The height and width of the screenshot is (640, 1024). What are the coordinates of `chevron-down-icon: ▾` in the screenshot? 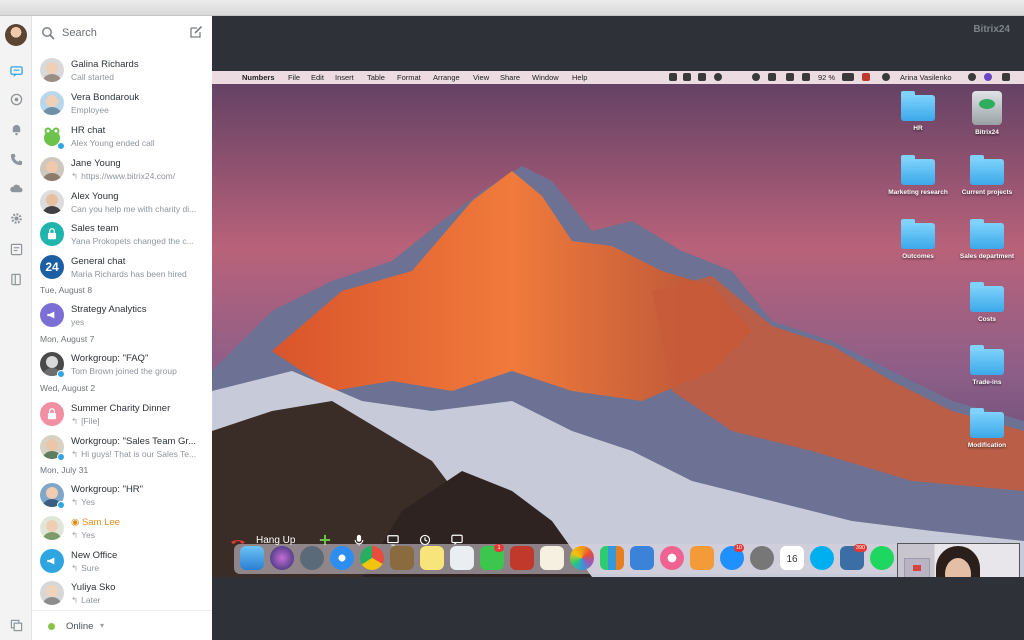 It's located at (102, 625).